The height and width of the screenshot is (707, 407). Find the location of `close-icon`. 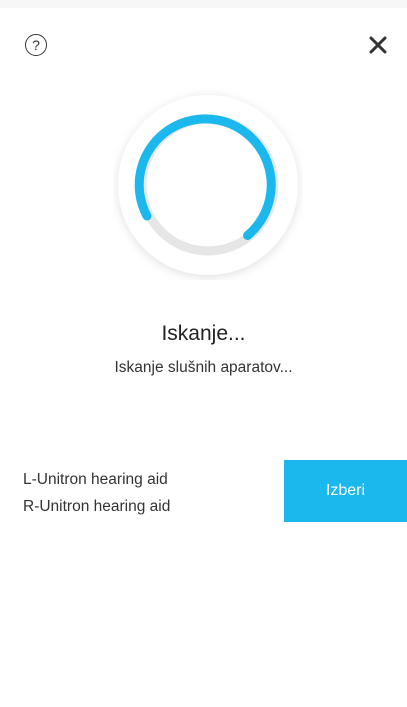

close-icon is located at coordinates (378, 45).